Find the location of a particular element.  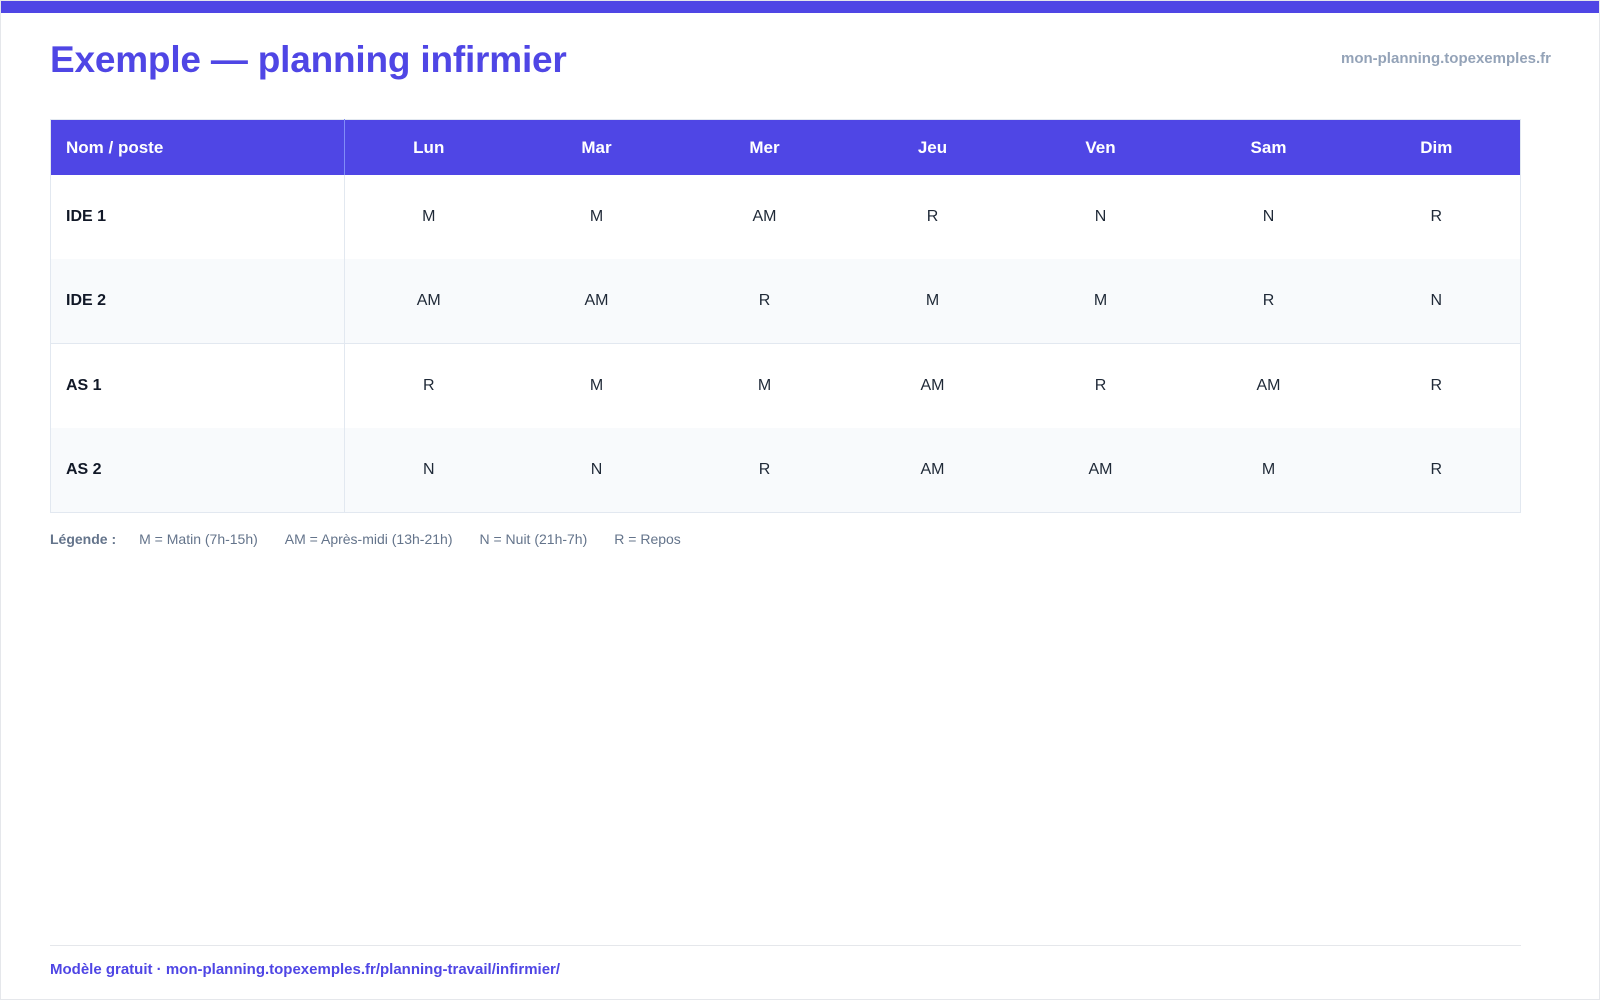

column-header-day: Sam is located at coordinates (1268, 147).